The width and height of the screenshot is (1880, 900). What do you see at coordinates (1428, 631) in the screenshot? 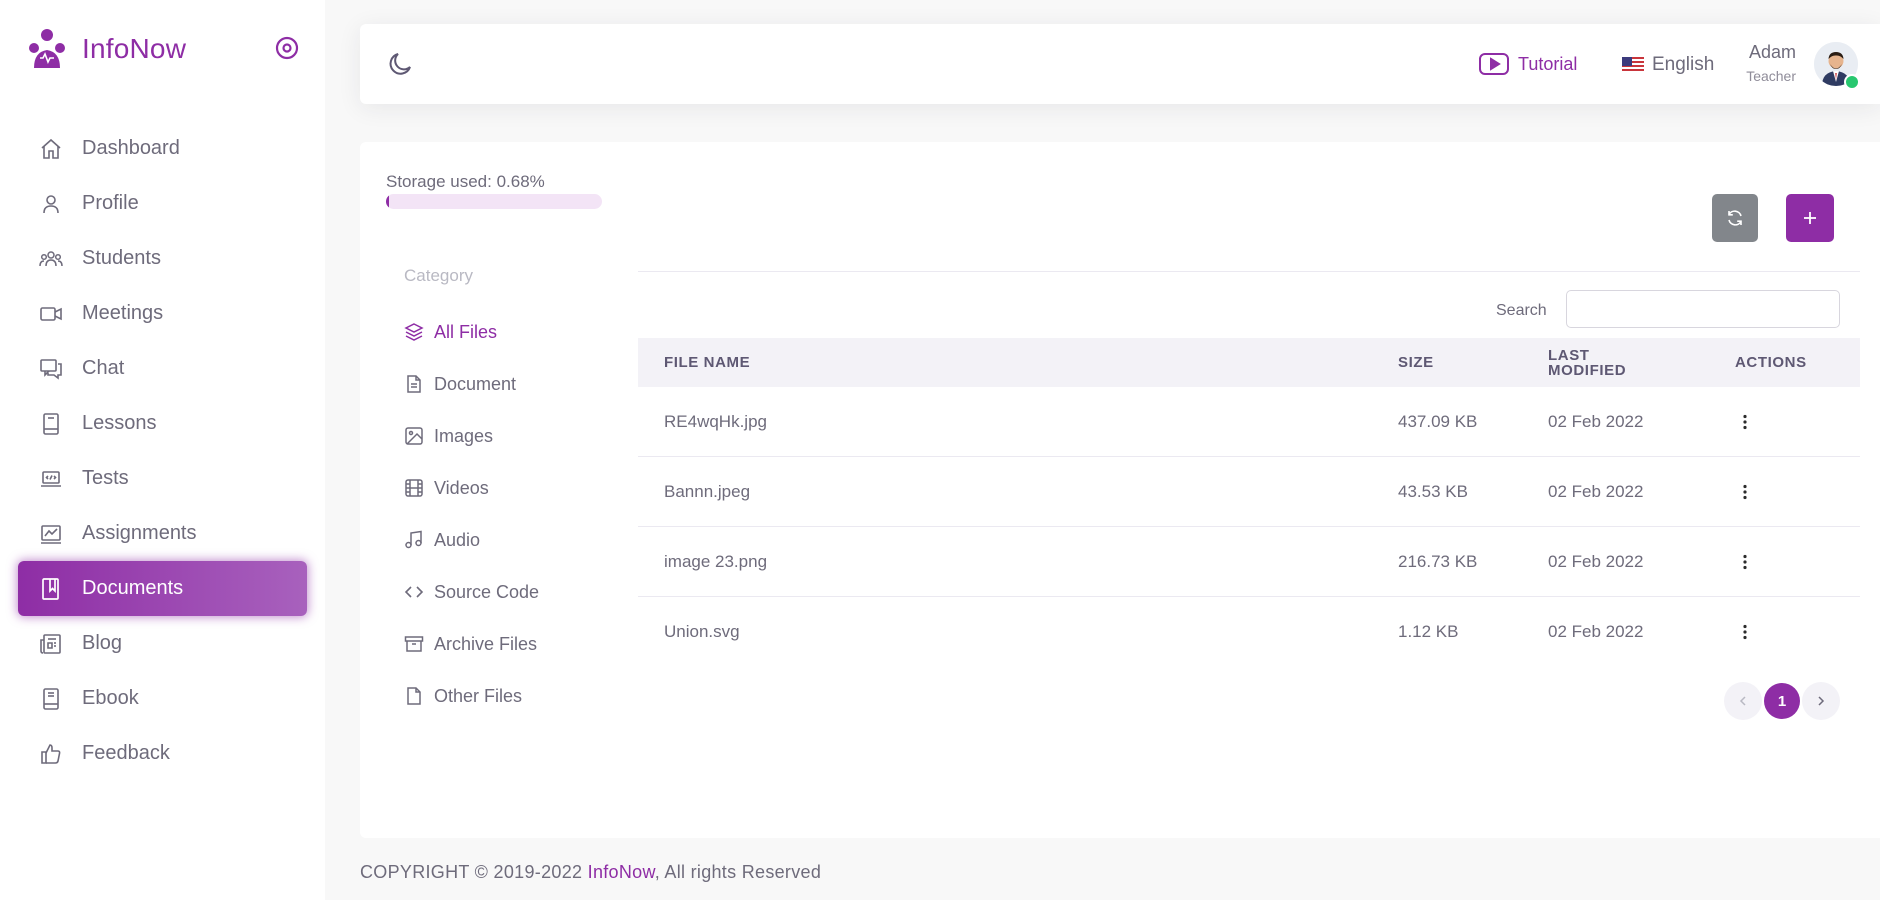
I see `file-size: 1.12 KB` at bounding box center [1428, 631].